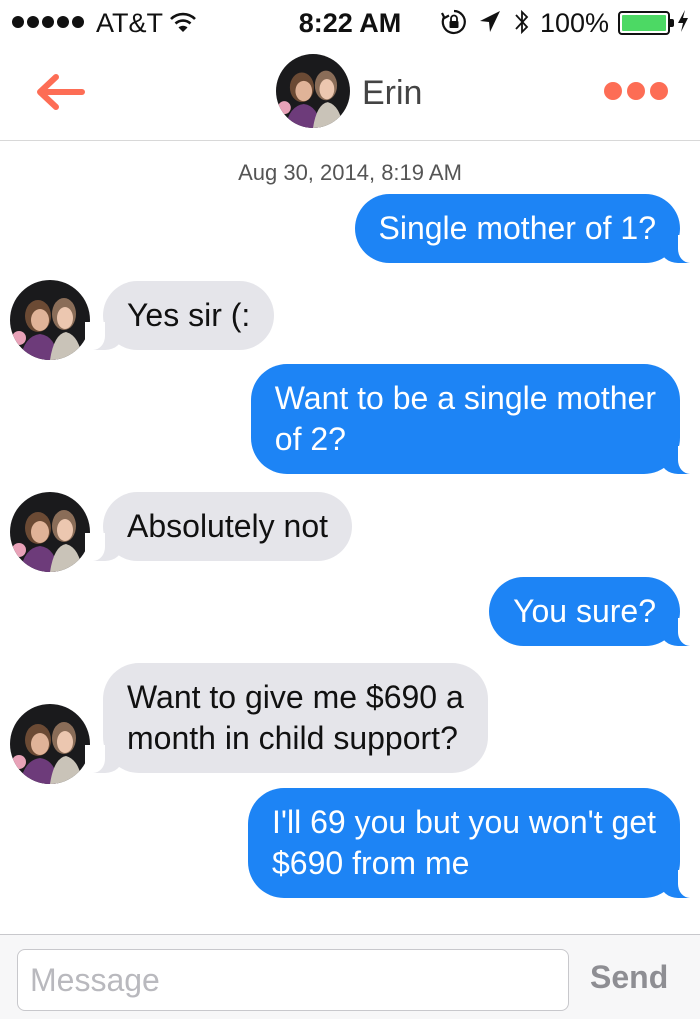 This screenshot has height=1019, width=700. I want to click on message-input, so click(293, 980).